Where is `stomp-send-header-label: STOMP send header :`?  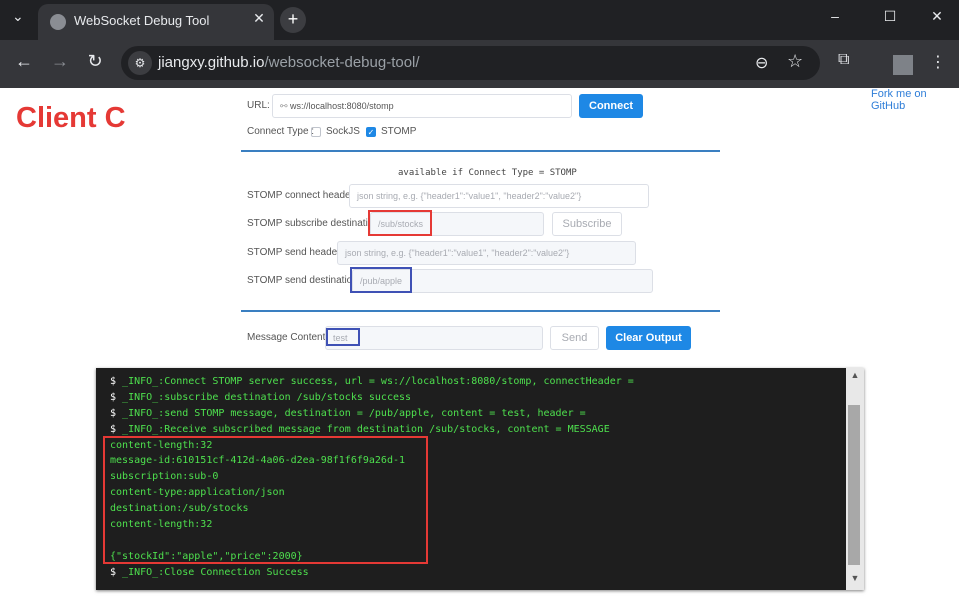 stomp-send-header-label: STOMP send header : is located at coordinates (297, 252).